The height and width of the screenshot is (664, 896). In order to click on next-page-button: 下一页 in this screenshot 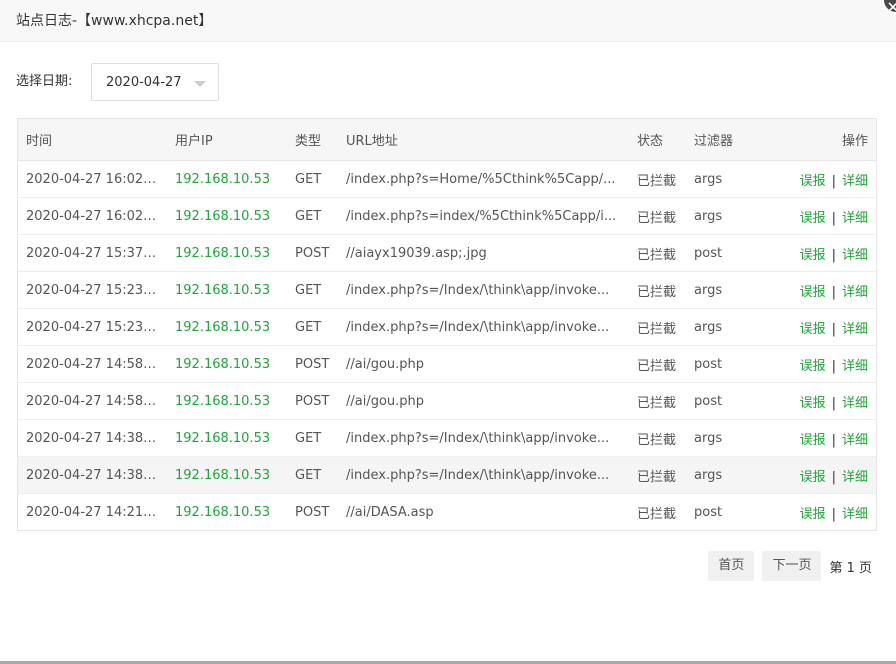, I will do `click(792, 566)`.